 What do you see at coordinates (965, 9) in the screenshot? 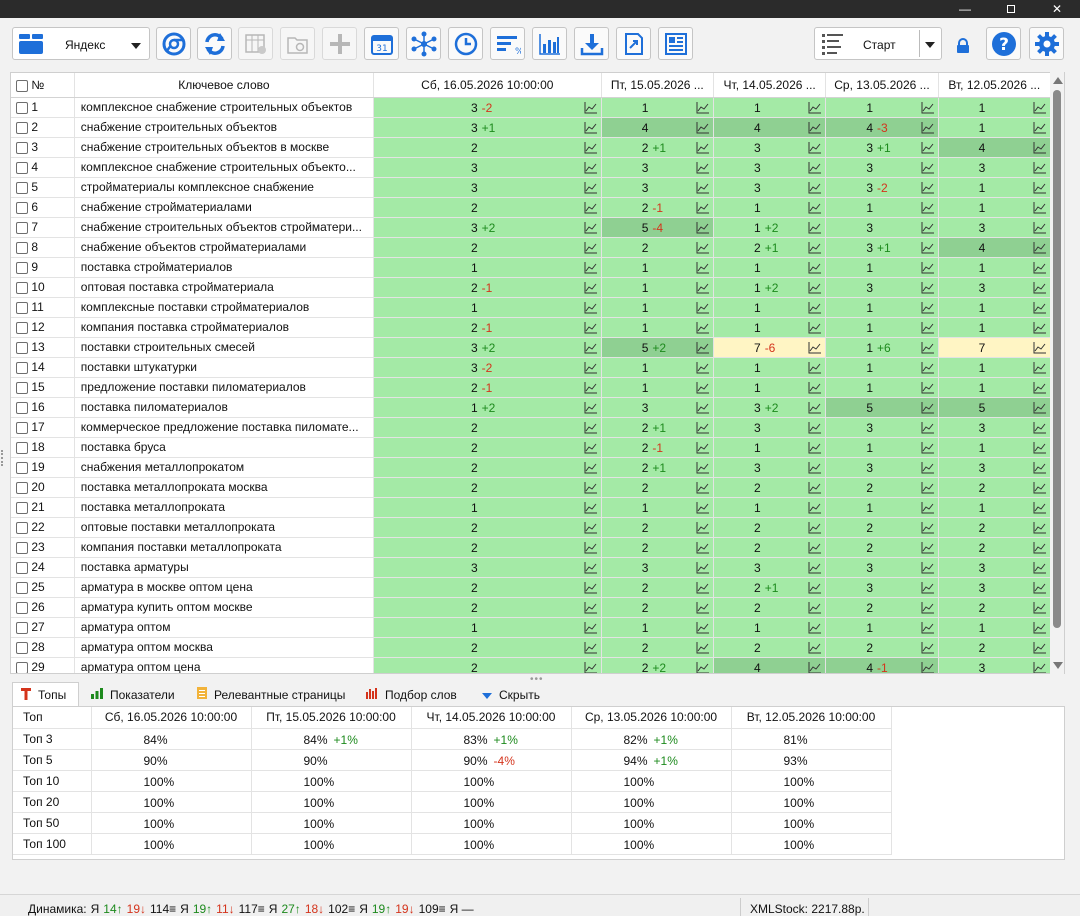
I see `minimize-icon: —` at bounding box center [965, 9].